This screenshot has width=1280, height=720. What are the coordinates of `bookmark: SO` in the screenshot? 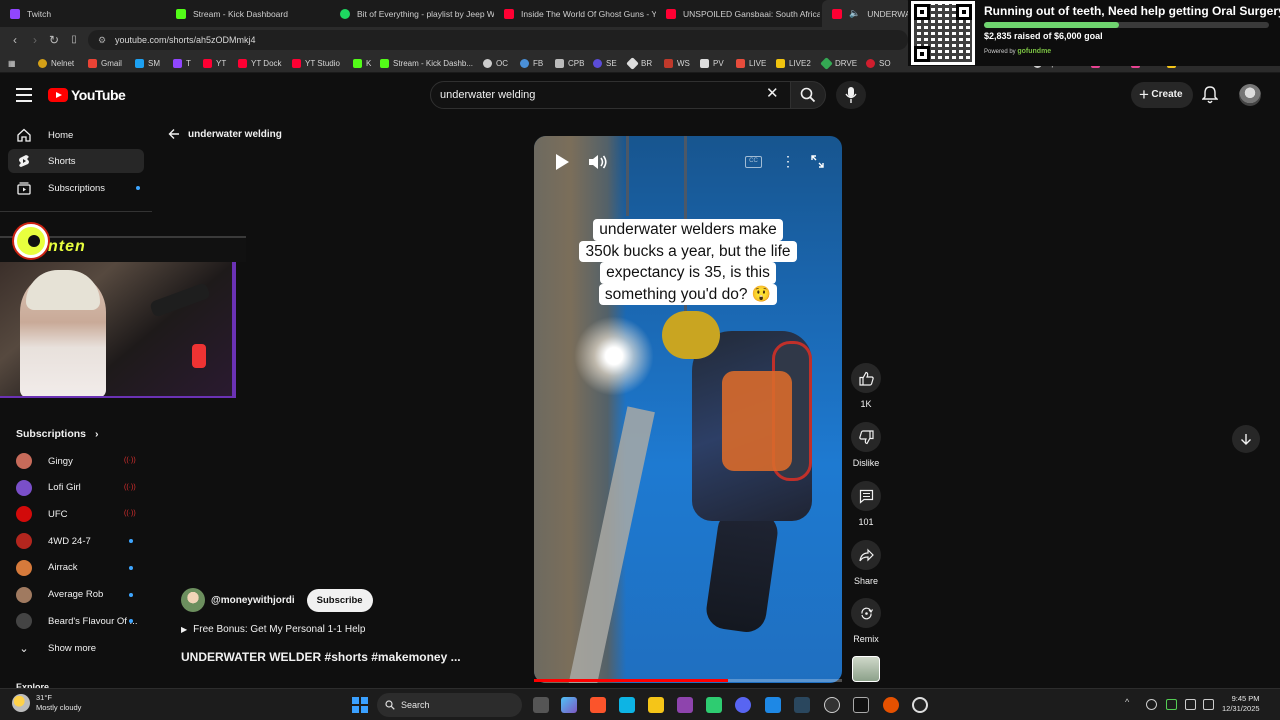 It's located at (878, 63).